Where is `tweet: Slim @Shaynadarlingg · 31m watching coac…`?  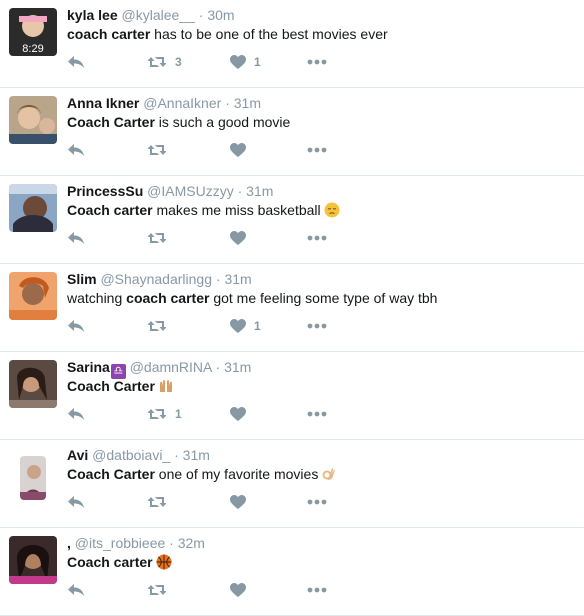 tweet: Slim @Shaynadarlingg · 31m watching coac… is located at coordinates (292, 308).